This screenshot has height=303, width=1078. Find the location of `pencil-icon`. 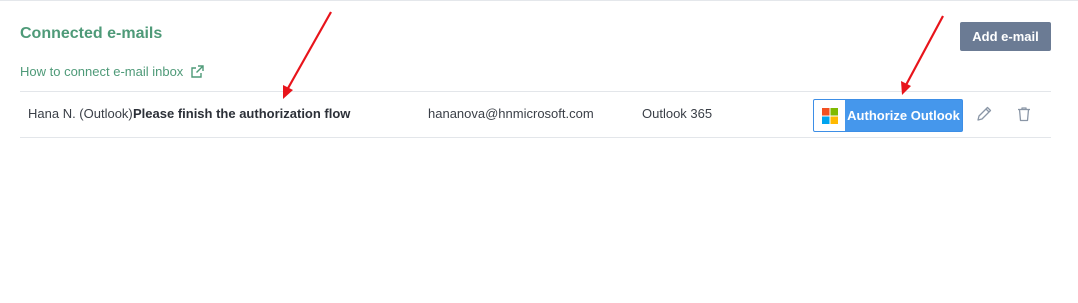

pencil-icon is located at coordinates (984, 113).